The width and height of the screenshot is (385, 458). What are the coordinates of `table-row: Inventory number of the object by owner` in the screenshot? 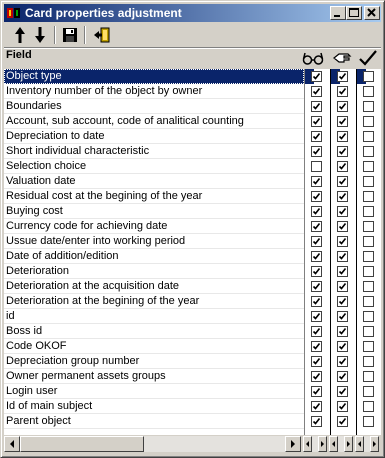 It's located at (192, 91).